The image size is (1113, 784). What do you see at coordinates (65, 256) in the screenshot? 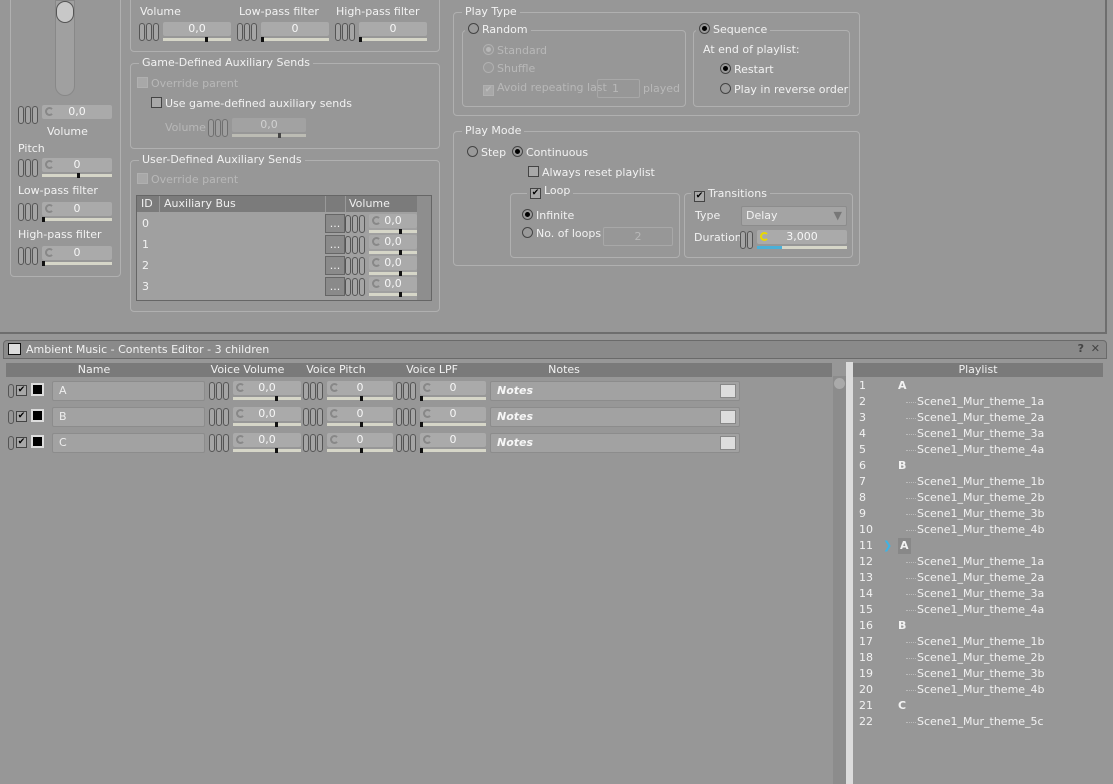
I see `hpf-field: 0` at bounding box center [65, 256].